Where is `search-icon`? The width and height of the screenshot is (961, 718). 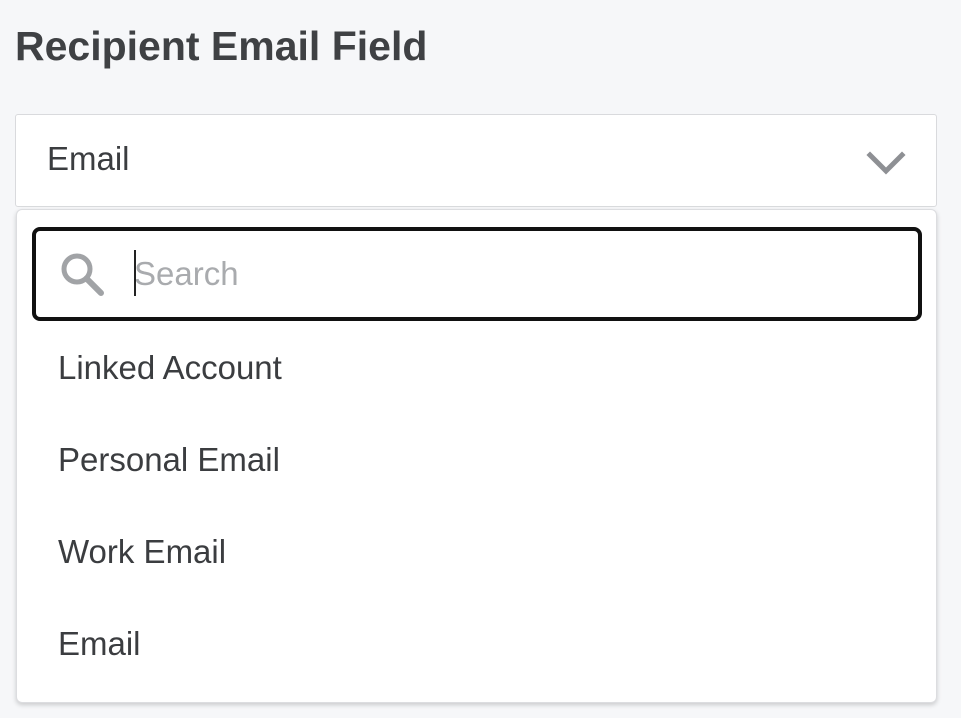
search-icon is located at coordinates (82, 274).